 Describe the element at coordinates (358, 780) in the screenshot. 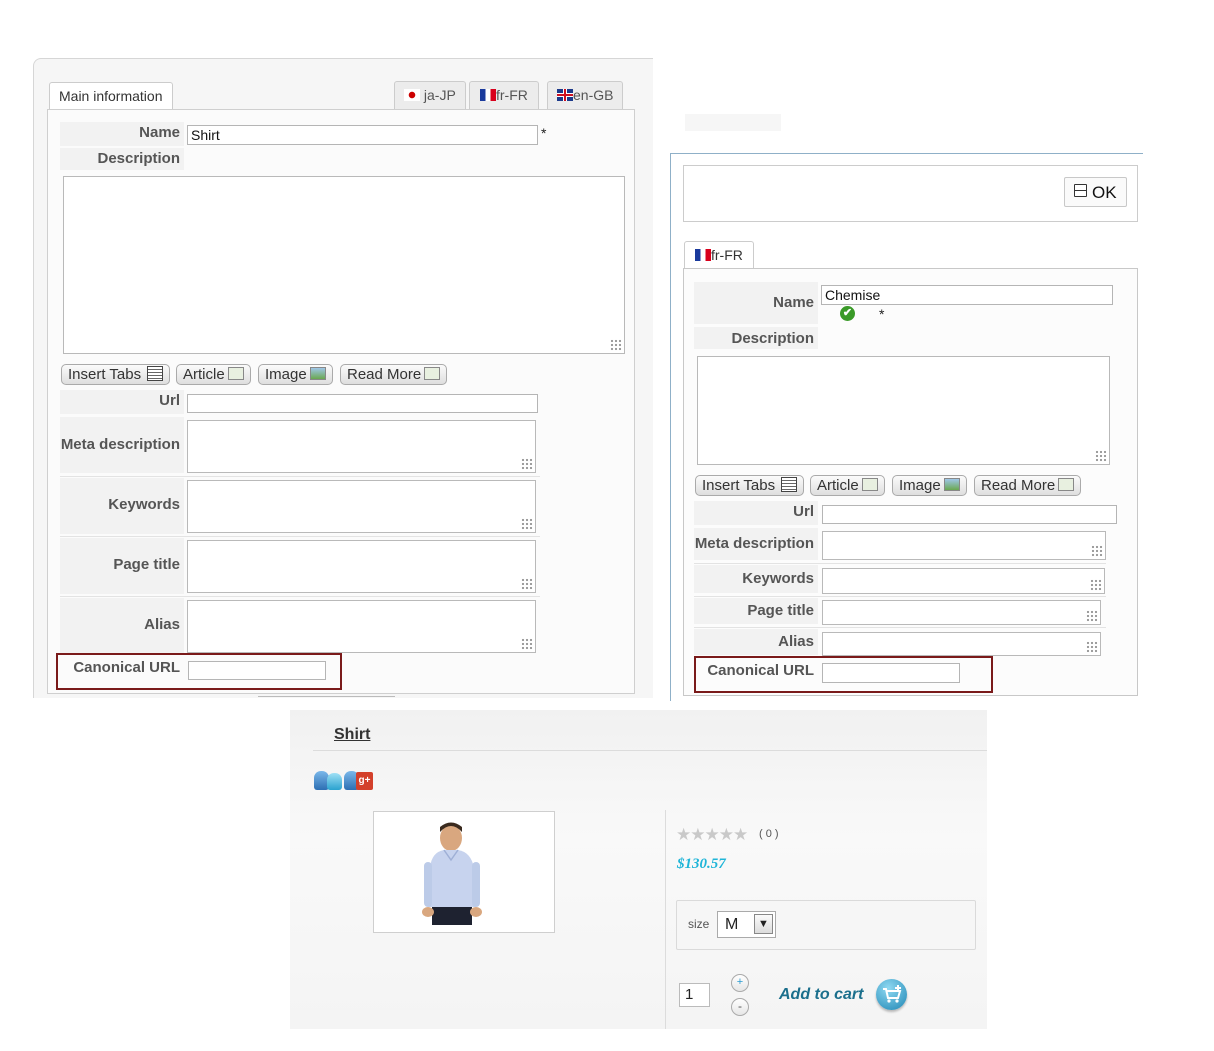

I see `google-plus-share-icon: g+` at that location.